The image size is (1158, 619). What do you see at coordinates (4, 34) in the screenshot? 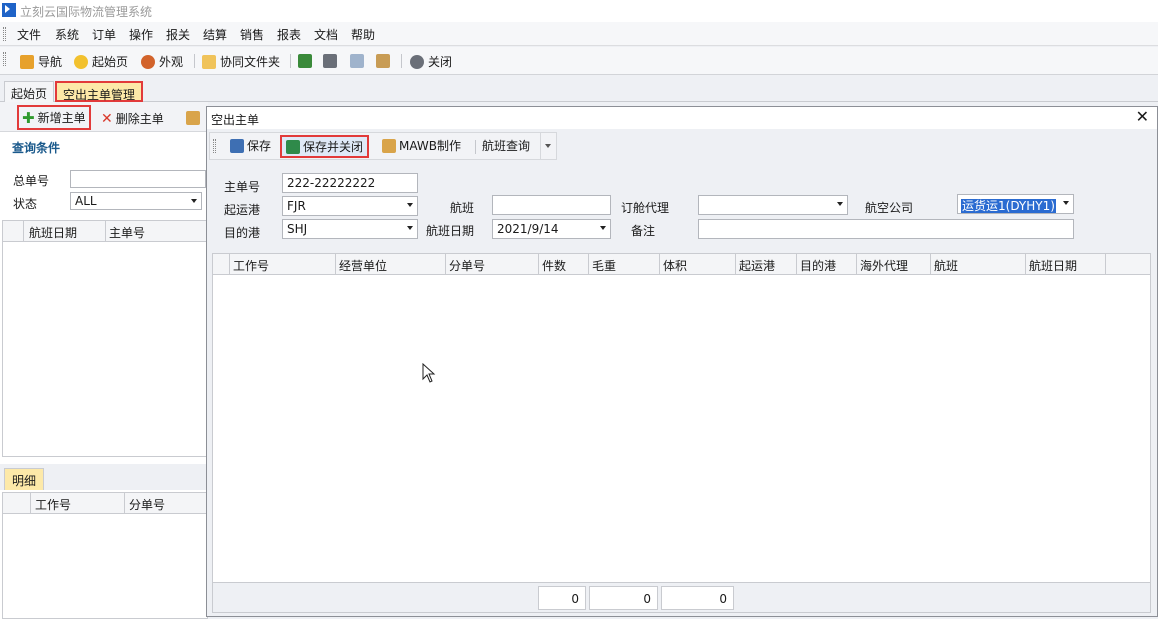
I see `menu-grip-icon` at bounding box center [4, 34].